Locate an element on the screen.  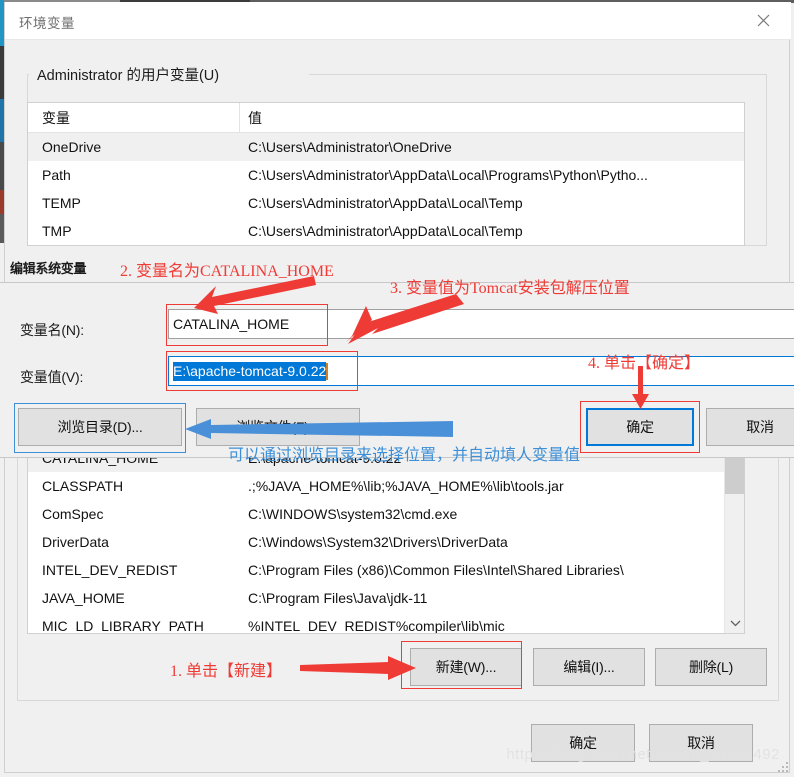
chevron-down-icon is located at coordinates (734, 623).